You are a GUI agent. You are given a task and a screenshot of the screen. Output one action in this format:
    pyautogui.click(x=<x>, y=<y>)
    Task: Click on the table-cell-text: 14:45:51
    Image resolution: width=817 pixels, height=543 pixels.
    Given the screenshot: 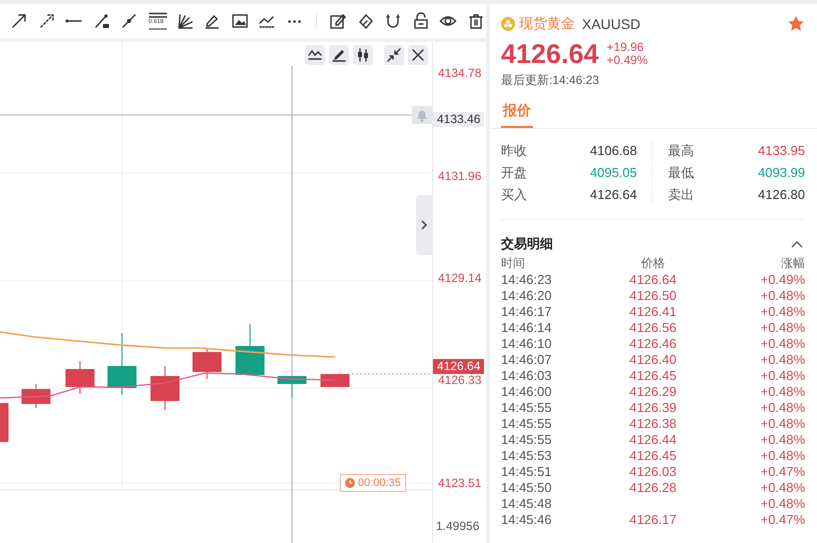 What is the action you would take?
    pyautogui.click(x=527, y=472)
    